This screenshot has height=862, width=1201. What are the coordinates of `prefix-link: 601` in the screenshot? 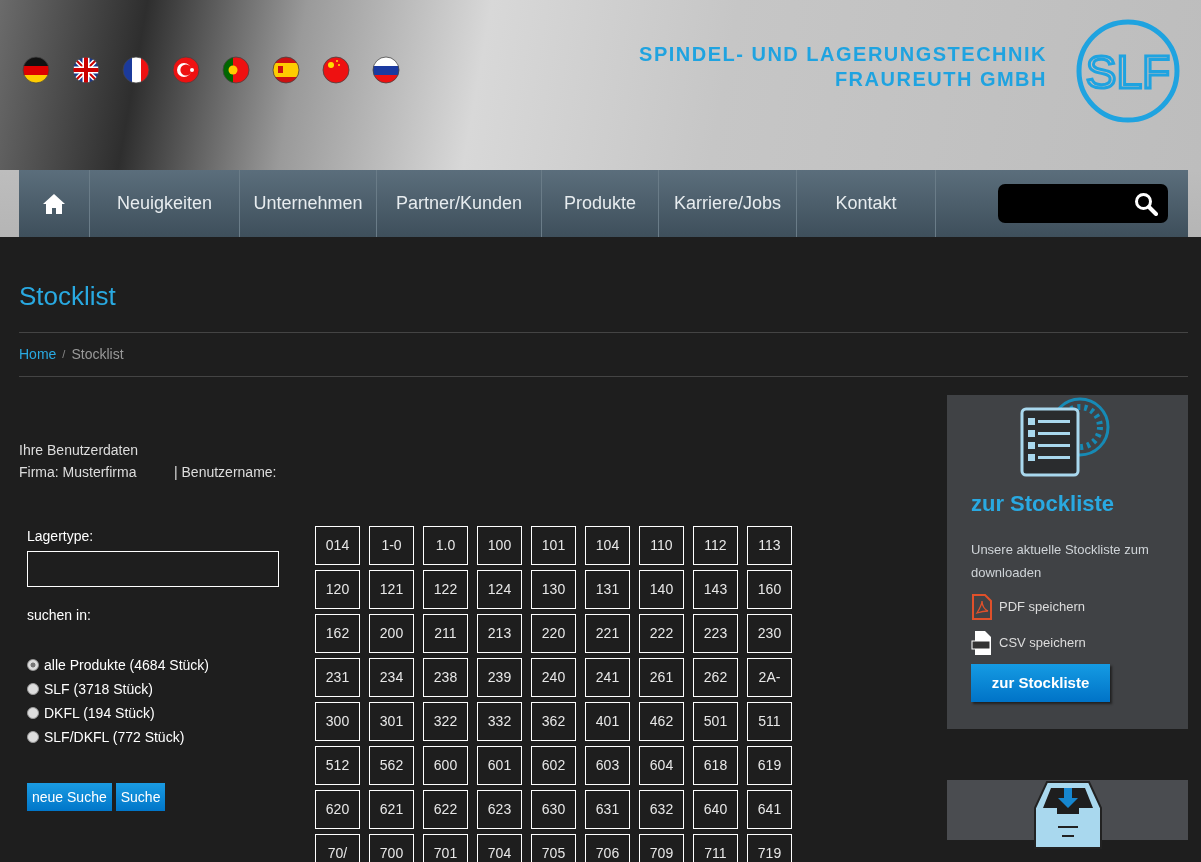 It's located at (499, 765).